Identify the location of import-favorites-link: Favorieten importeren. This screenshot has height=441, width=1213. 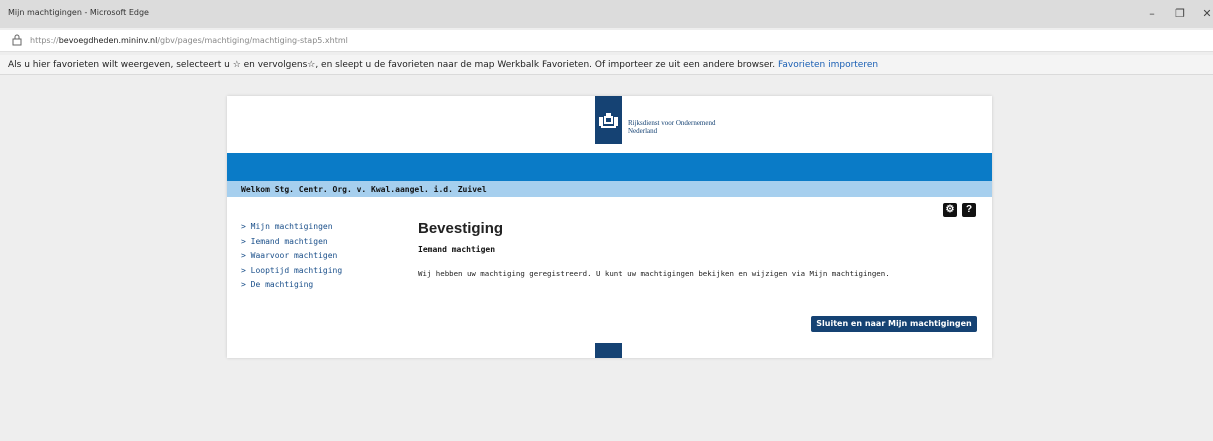
(828, 65).